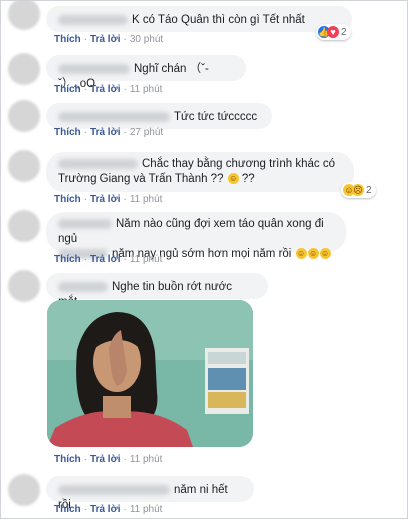  I want to click on comment-text: K có Táo Quân thì còn gì Tết nhất, so click(218, 20).